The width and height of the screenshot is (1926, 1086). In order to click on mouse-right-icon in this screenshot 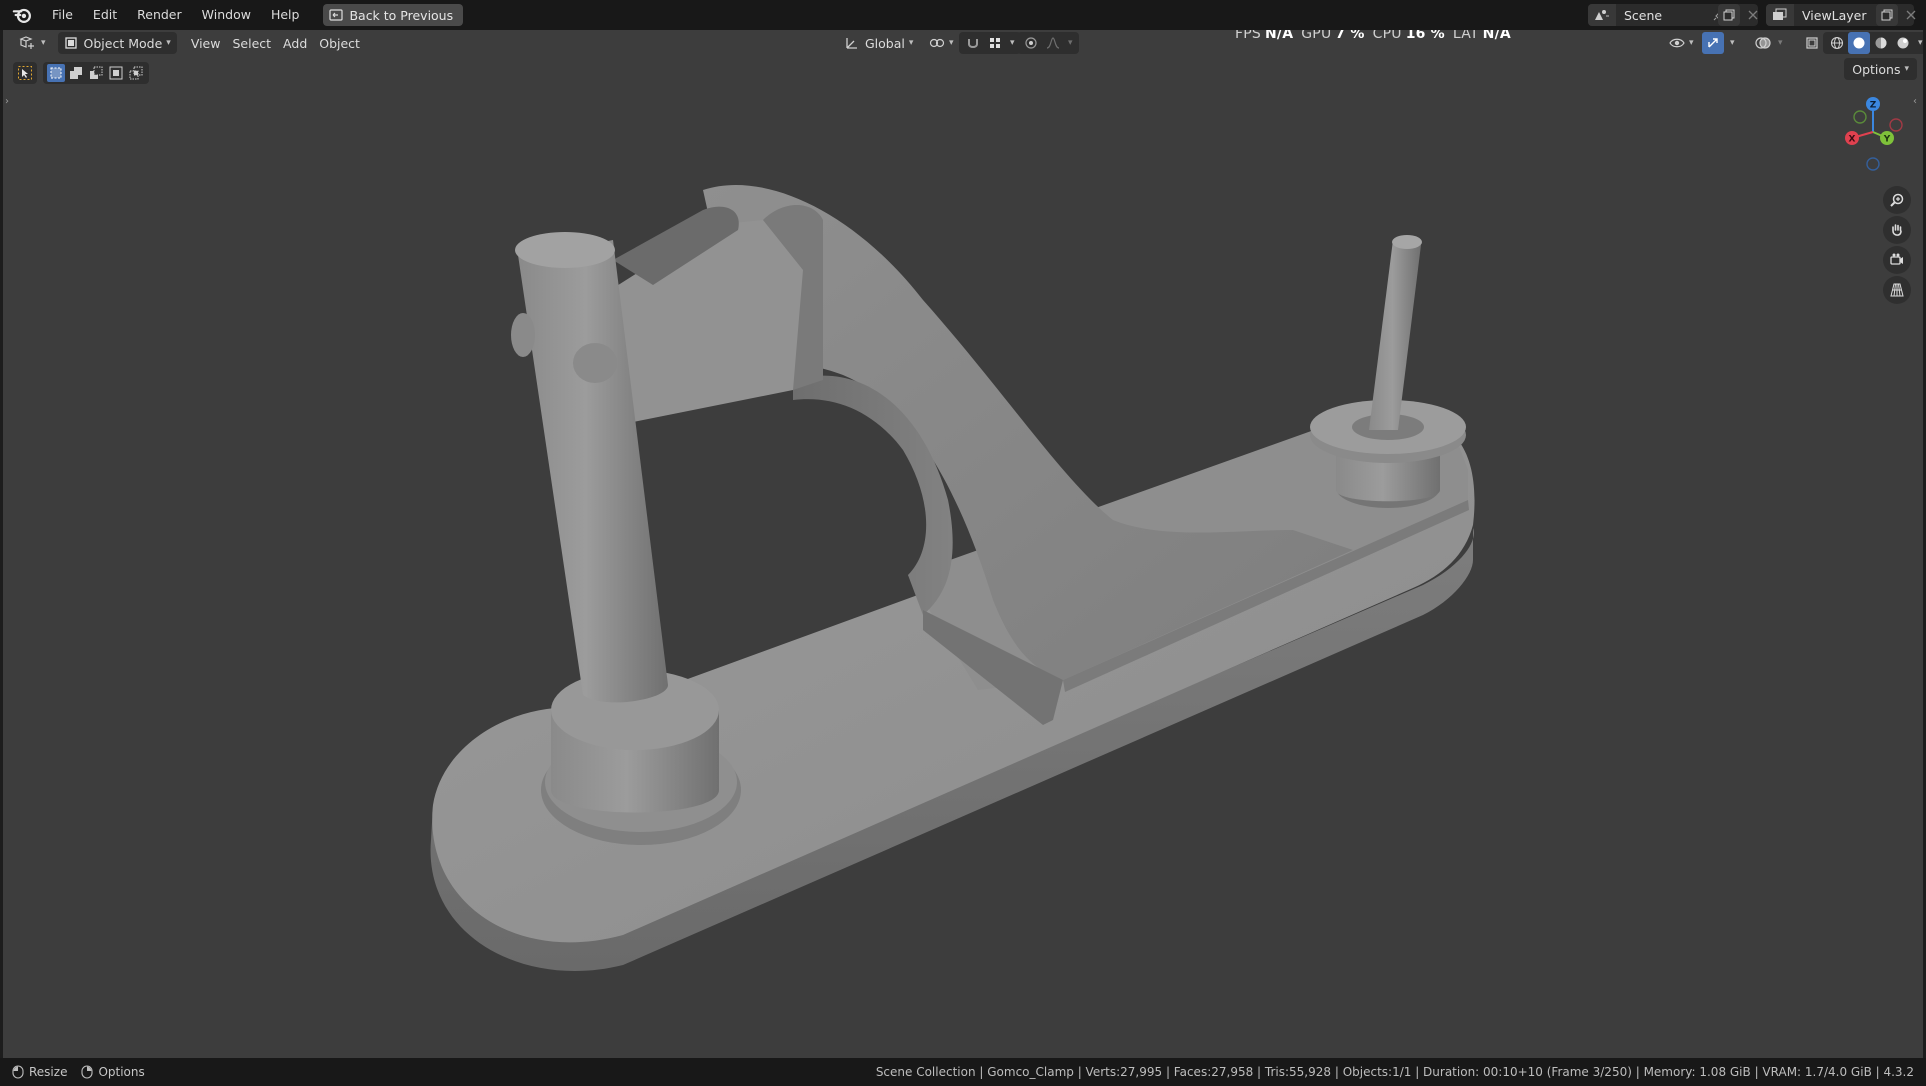, I will do `click(87, 1072)`.